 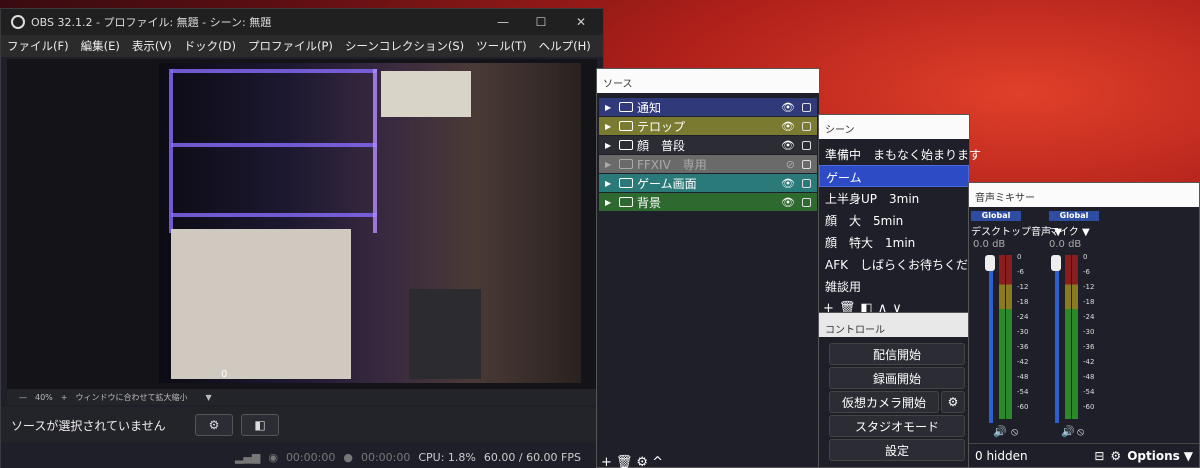 What do you see at coordinates (894, 198) in the screenshot?
I see `scene-item: 上半身UP 3min` at bounding box center [894, 198].